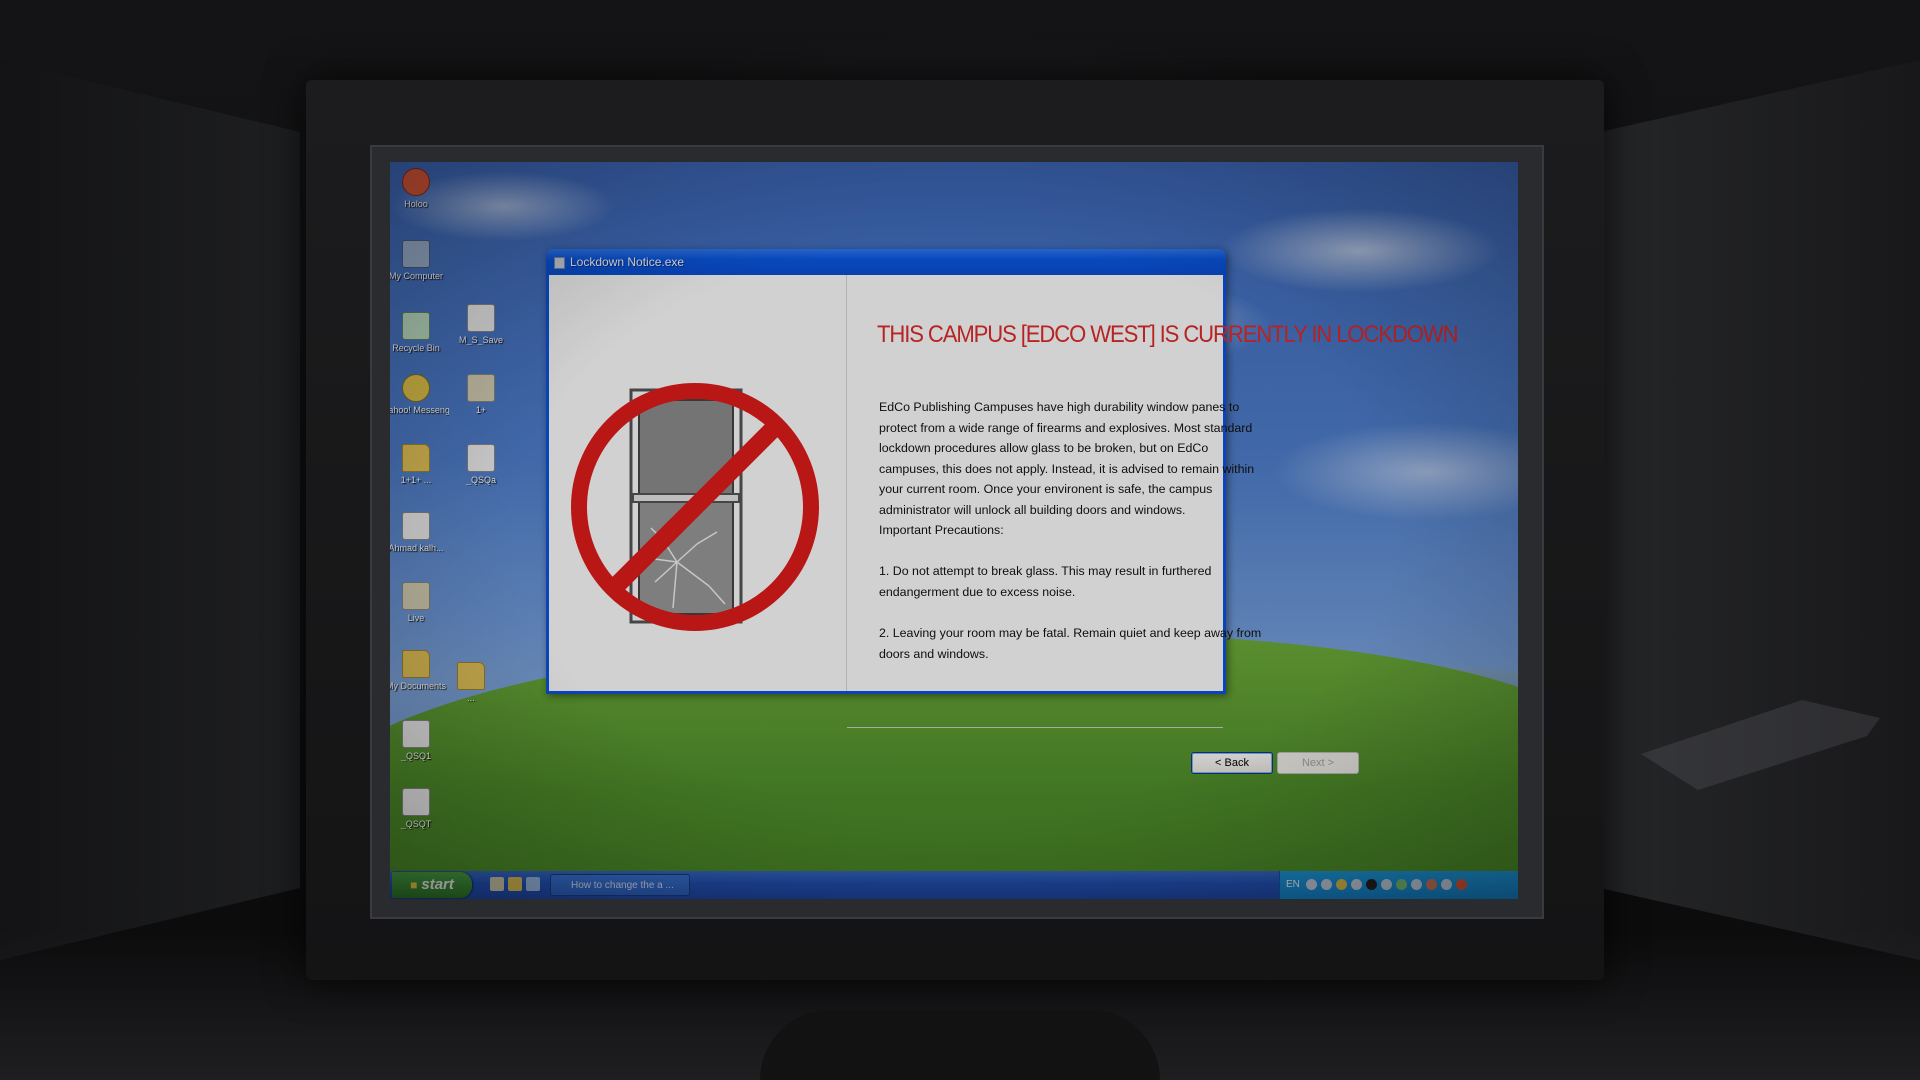 The width and height of the screenshot is (1920, 1080). Describe the element at coordinates (941, 530) in the screenshot. I see `precautions-heading: Important Precautions:` at that location.